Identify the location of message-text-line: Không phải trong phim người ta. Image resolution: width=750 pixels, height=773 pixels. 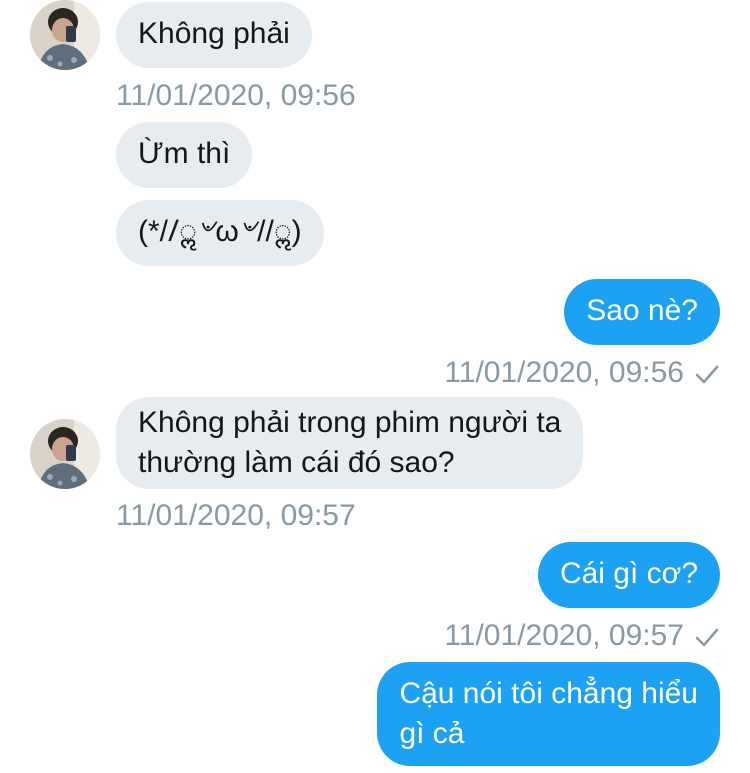
(350, 422).